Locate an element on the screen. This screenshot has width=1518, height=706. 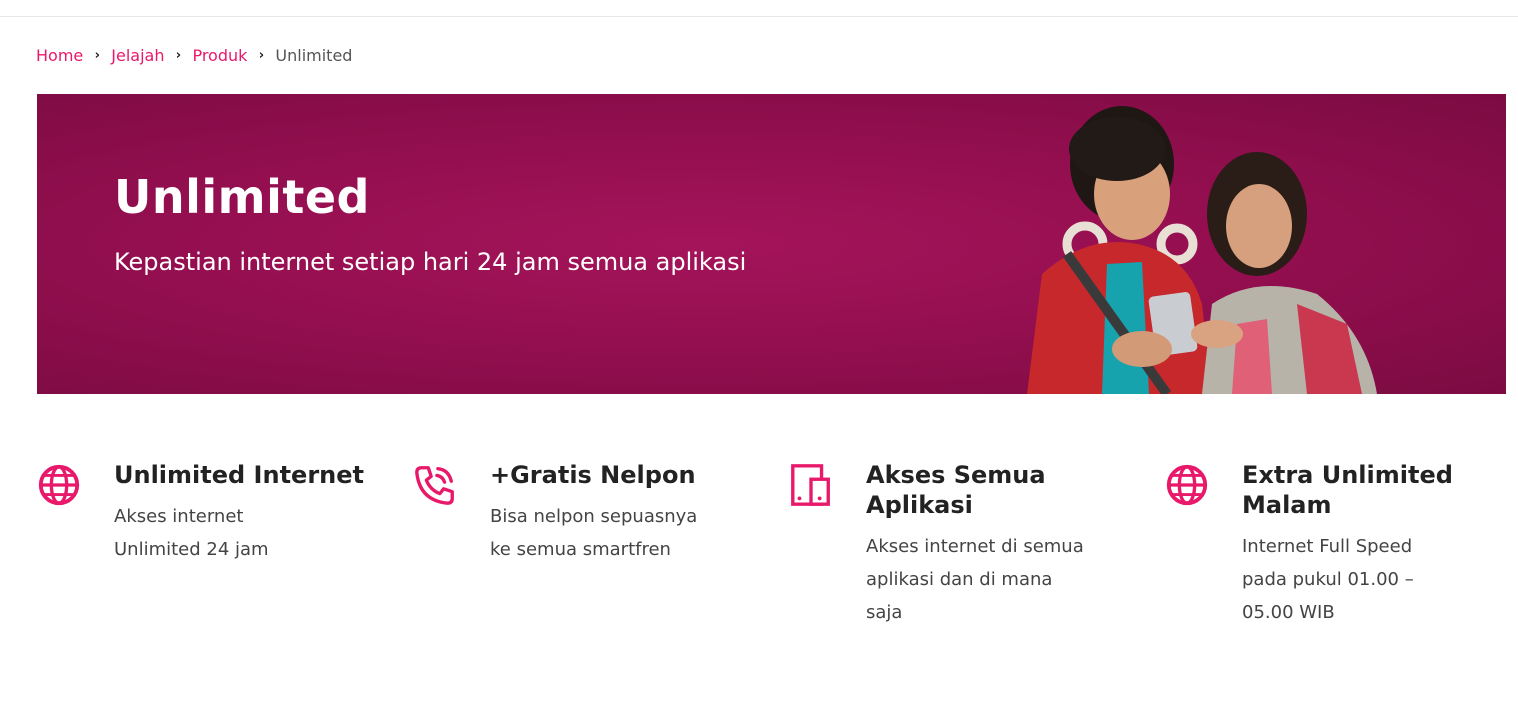
feature-title-line: Aplikasi is located at coordinates (919, 505).